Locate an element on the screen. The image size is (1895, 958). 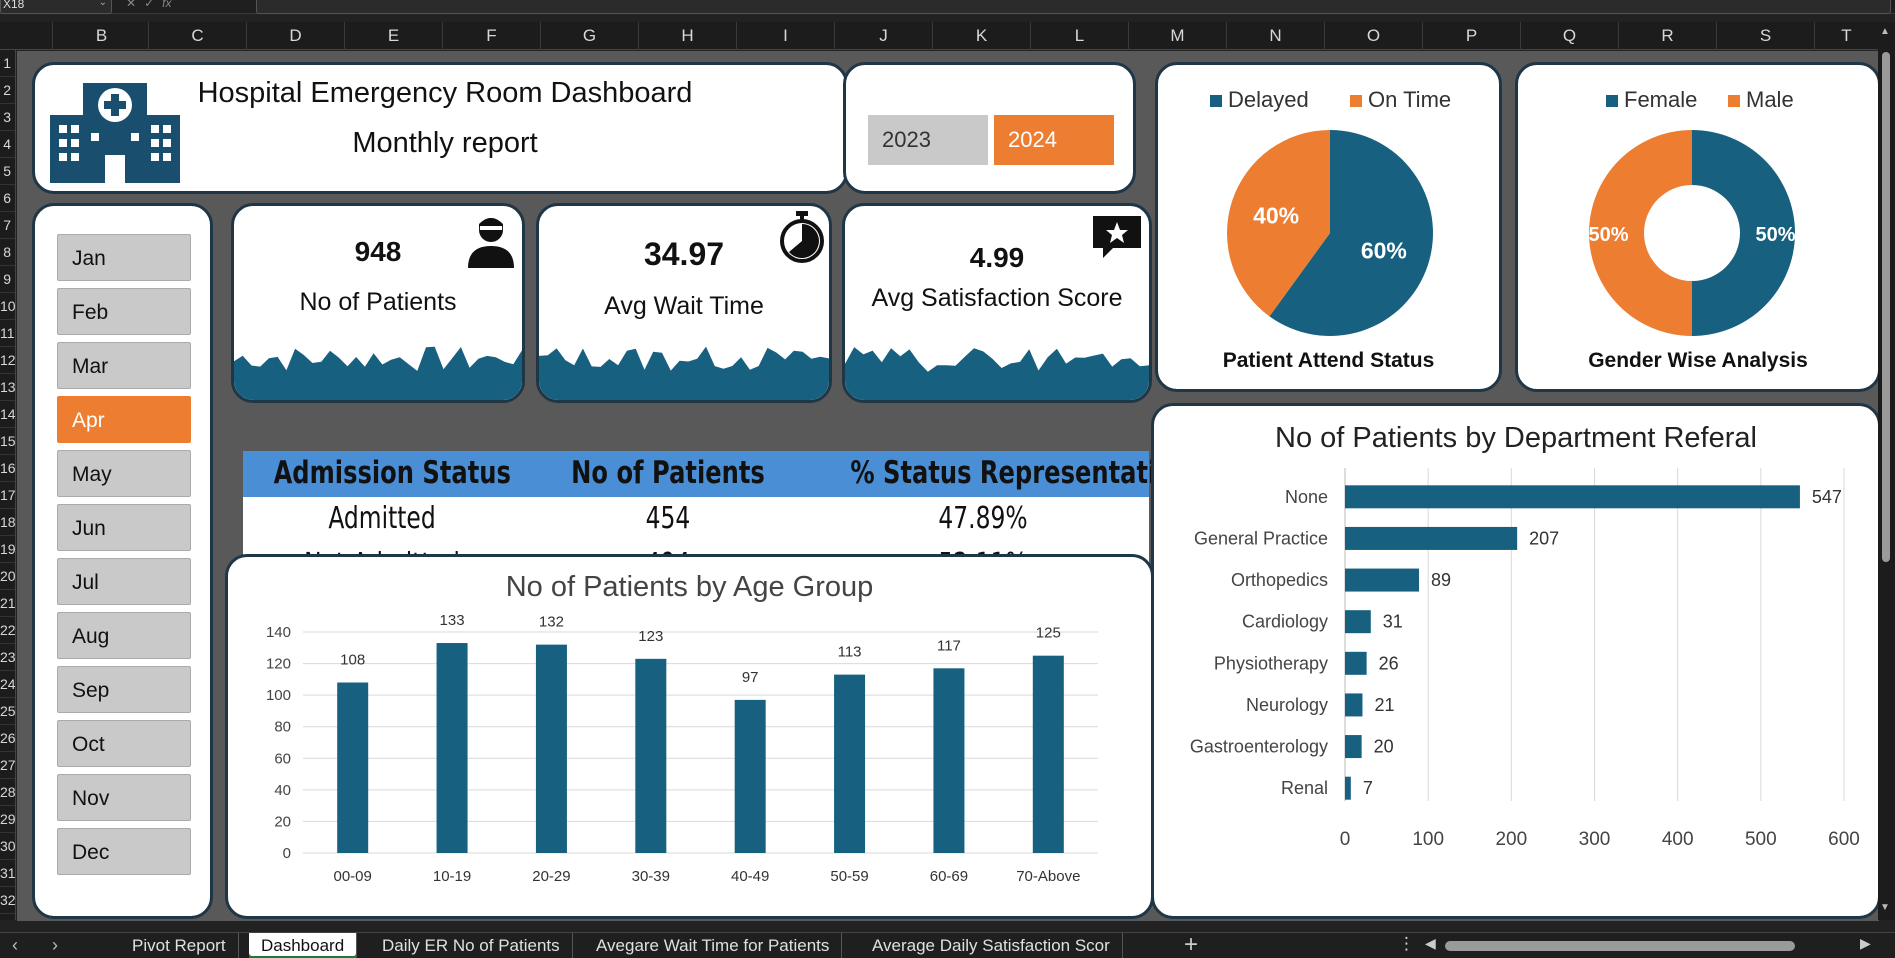
column-header: P is located at coordinates (1471, 36).